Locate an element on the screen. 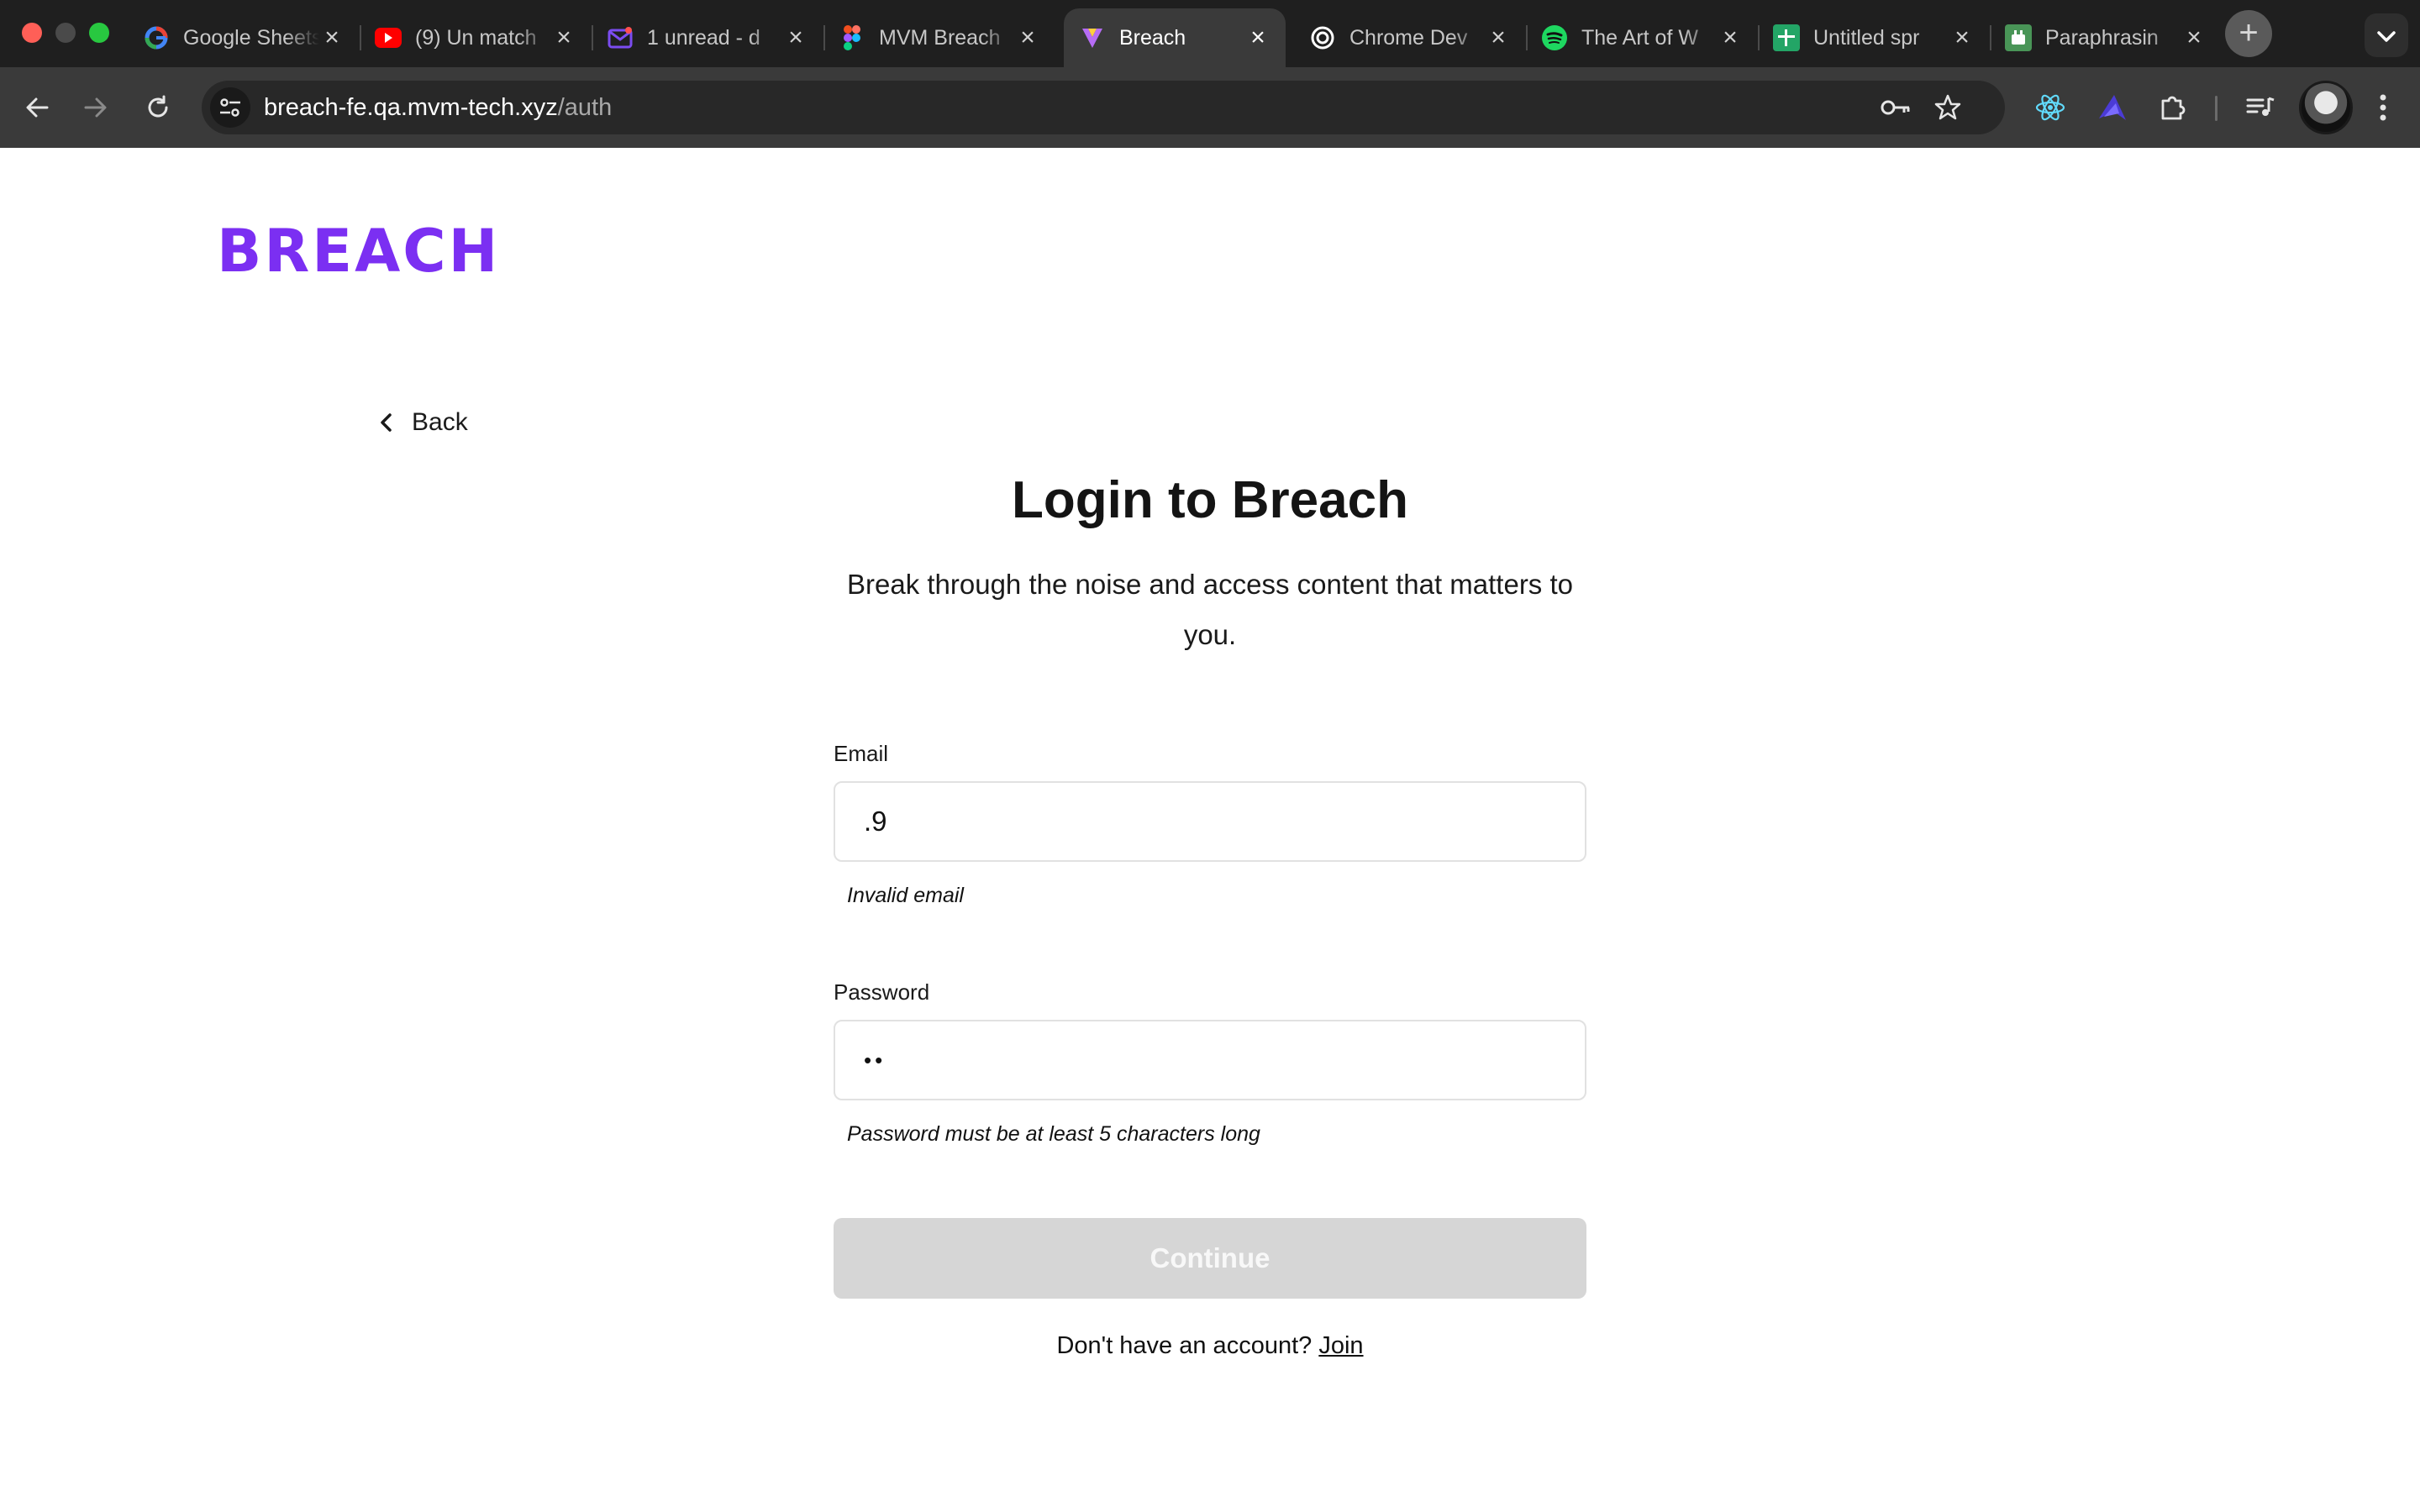  browser-tab: (9) Un match × is located at coordinates (477, 37).